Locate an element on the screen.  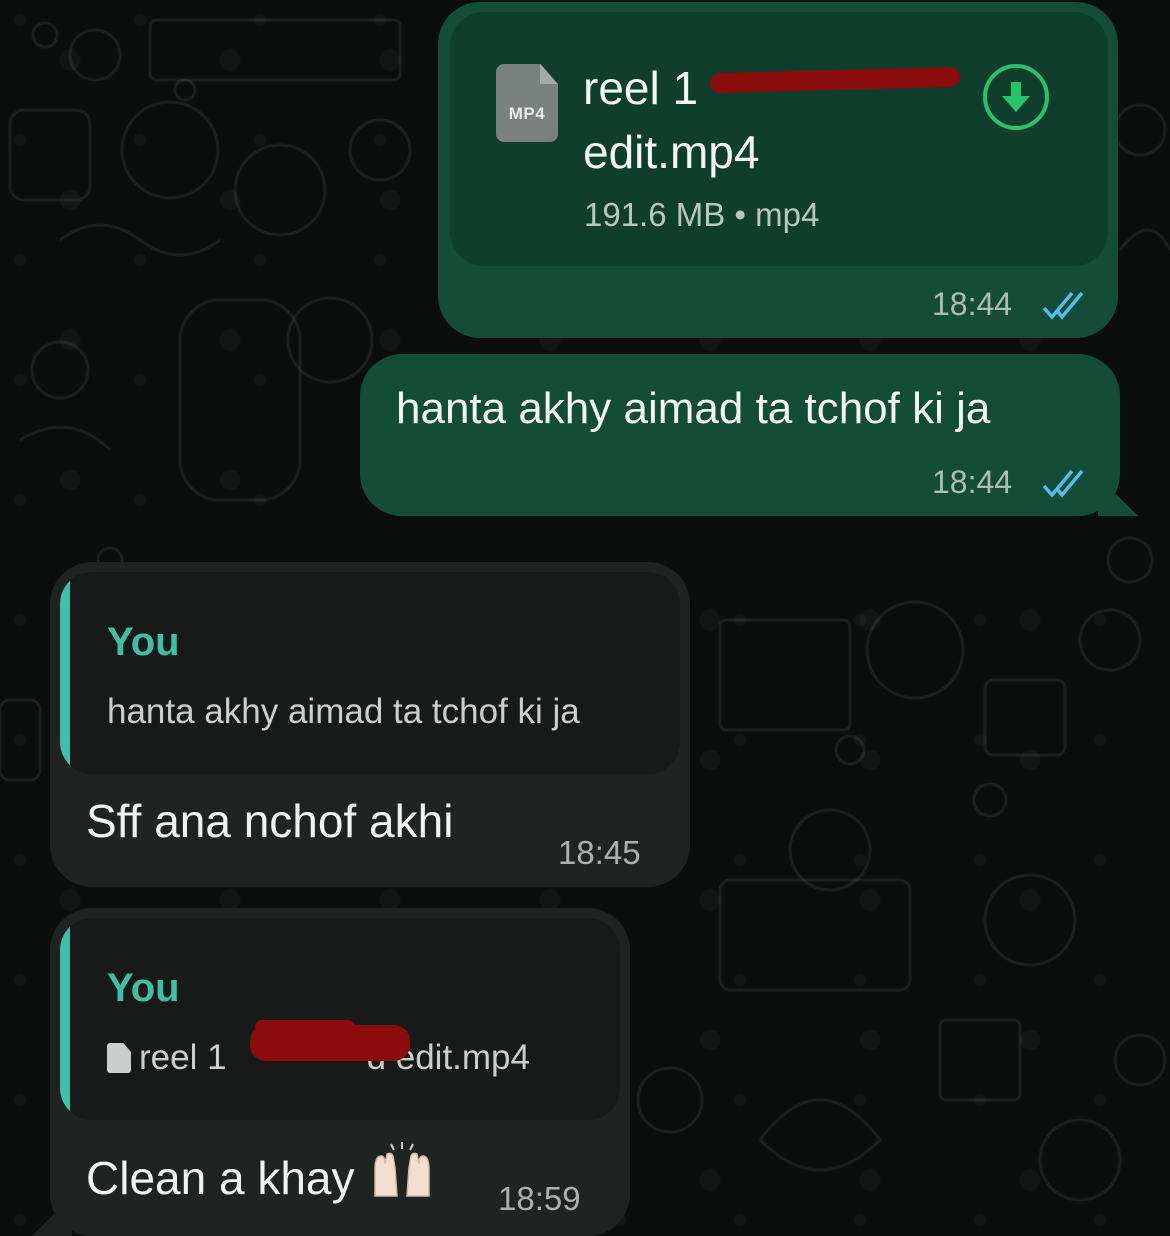
file-extension-label: MP4 is located at coordinates (527, 113).